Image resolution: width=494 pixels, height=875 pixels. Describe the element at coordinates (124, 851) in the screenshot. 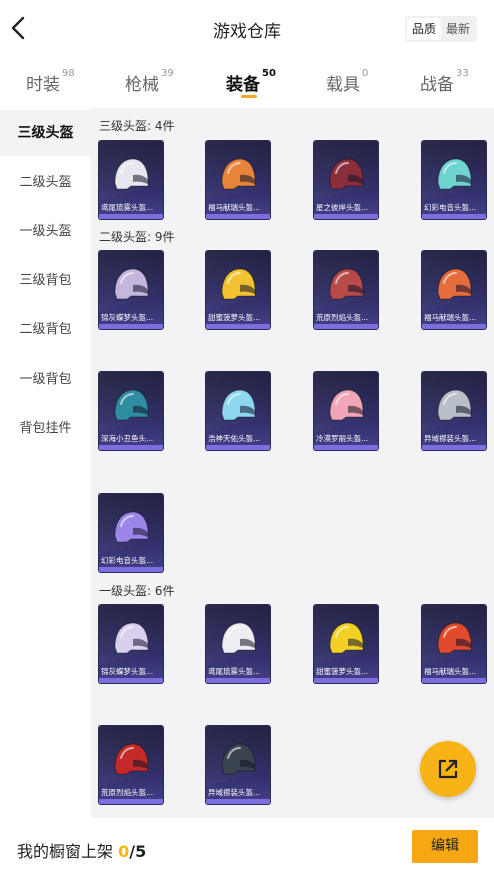

I see `showcase-current: 0` at that location.